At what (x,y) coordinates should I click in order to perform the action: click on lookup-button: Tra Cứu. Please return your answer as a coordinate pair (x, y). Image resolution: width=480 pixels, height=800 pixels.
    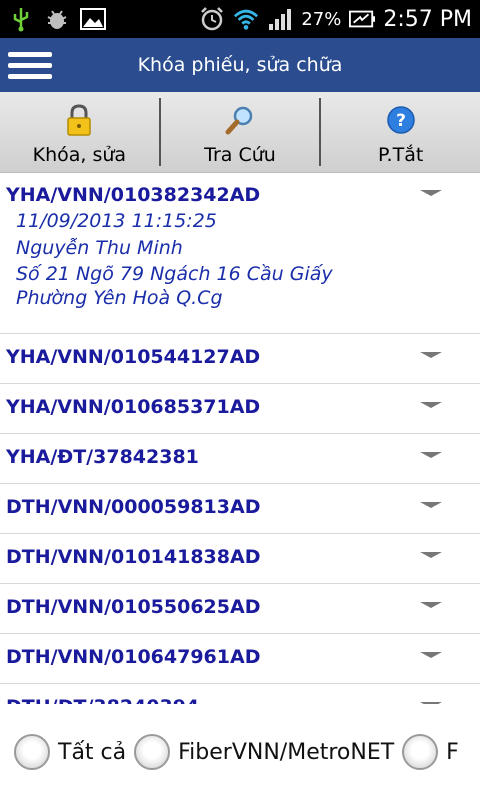
    Looking at the image, I should click on (240, 132).